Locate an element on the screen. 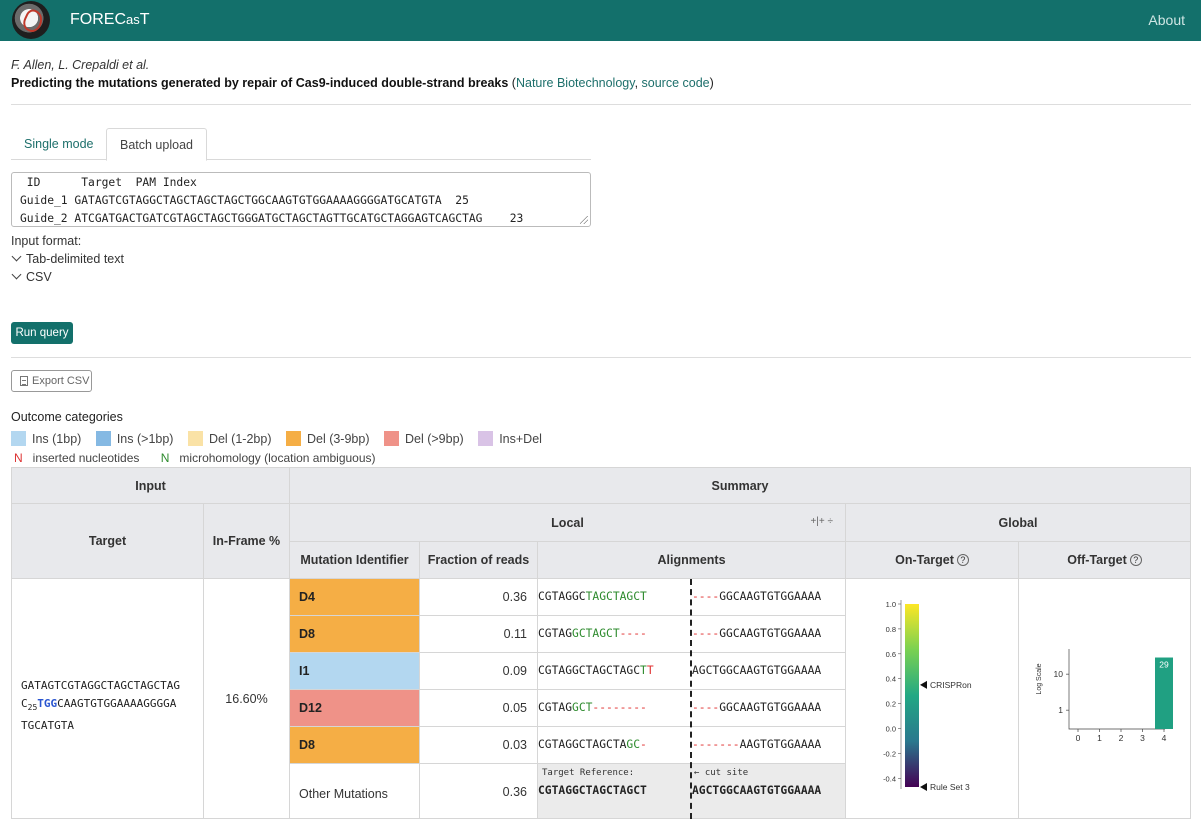  scale-tick-label: 0.2 is located at coordinates (891, 704).